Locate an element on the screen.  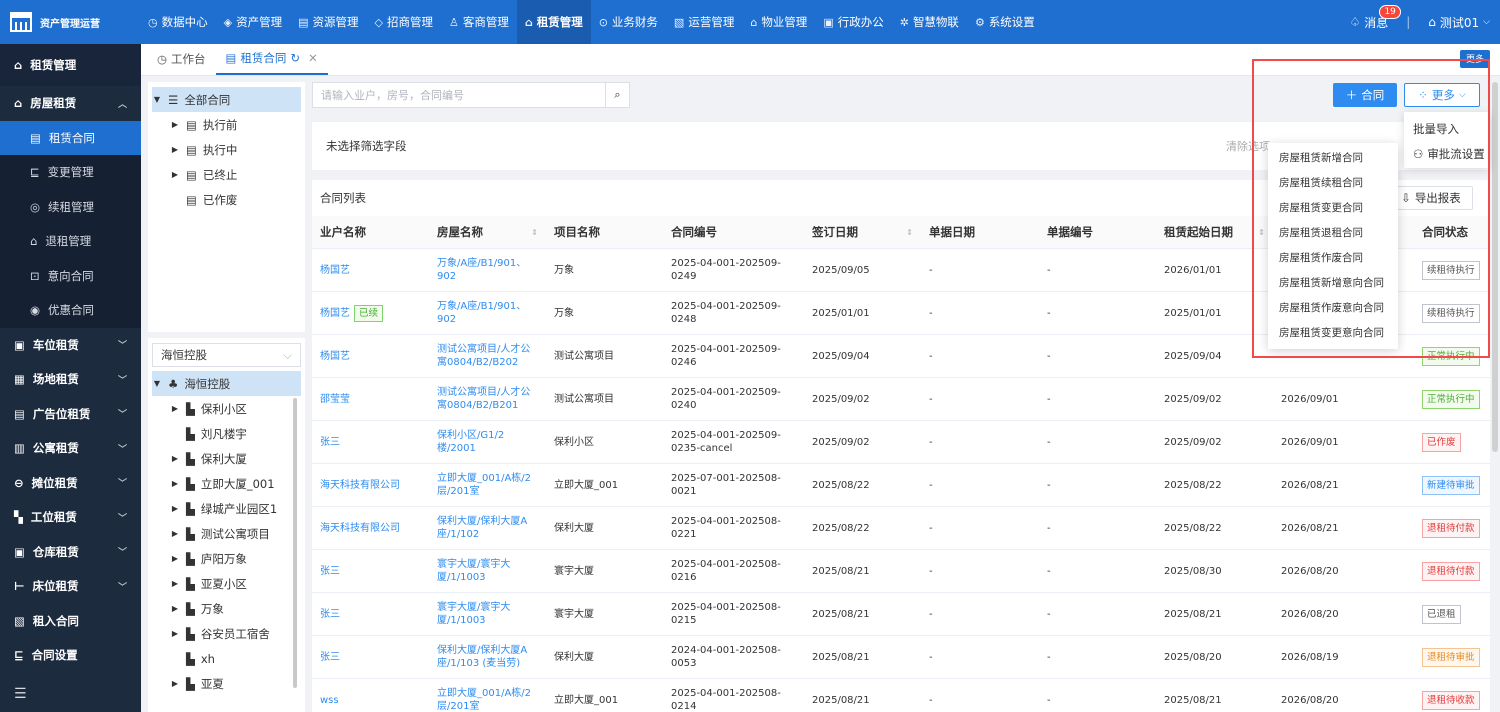
cell-room: 测试公寓项目/人才公寓0804/B2/B201 is located at coordinates (487, 399).